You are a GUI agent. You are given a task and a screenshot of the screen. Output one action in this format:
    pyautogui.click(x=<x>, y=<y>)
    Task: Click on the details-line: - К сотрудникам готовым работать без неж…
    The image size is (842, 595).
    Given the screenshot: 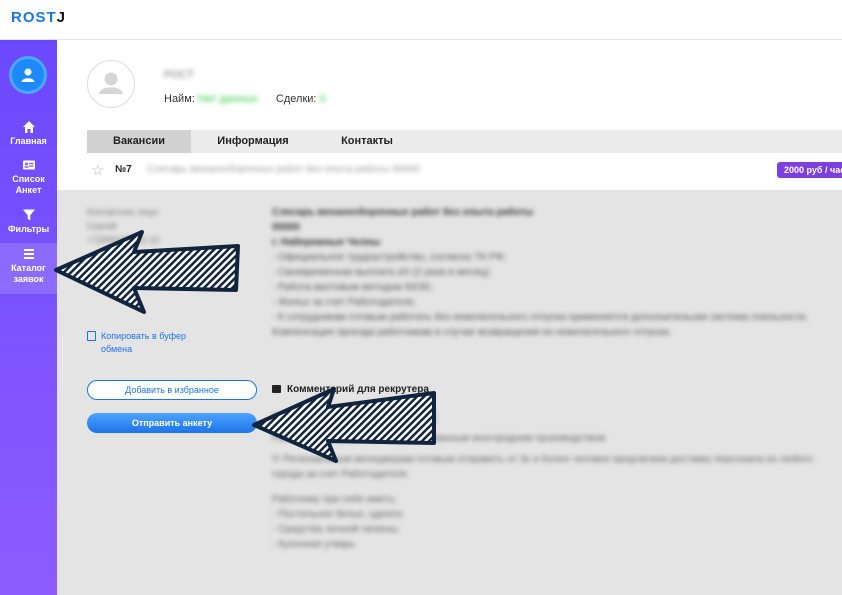 What is the action you would take?
    pyautogui.click(x=540, y=325)
    